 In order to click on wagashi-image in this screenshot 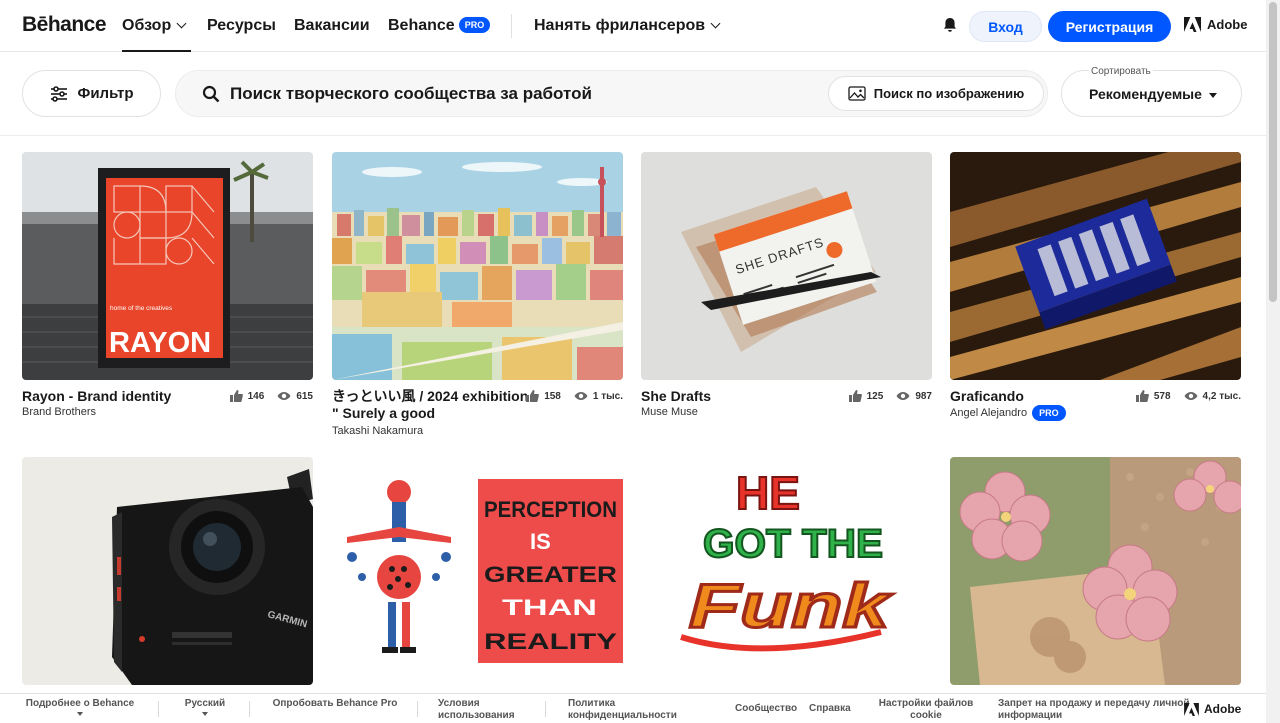, I will do `click(1095, 571)`.